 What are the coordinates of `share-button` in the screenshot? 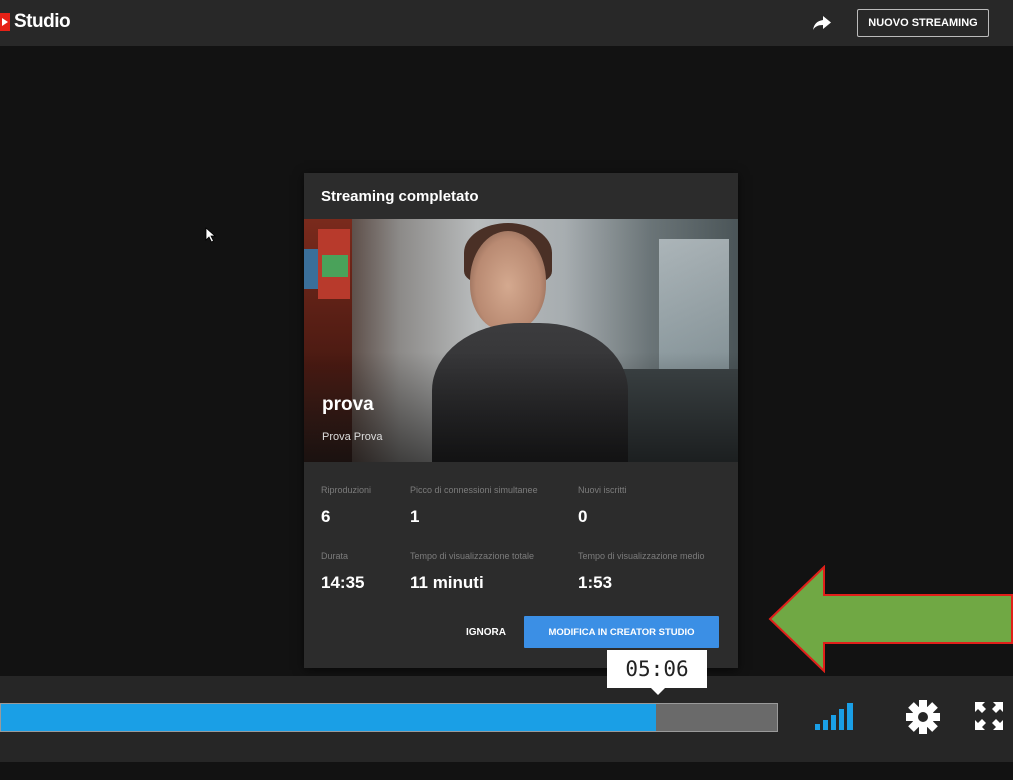 It's located at (822, 23).